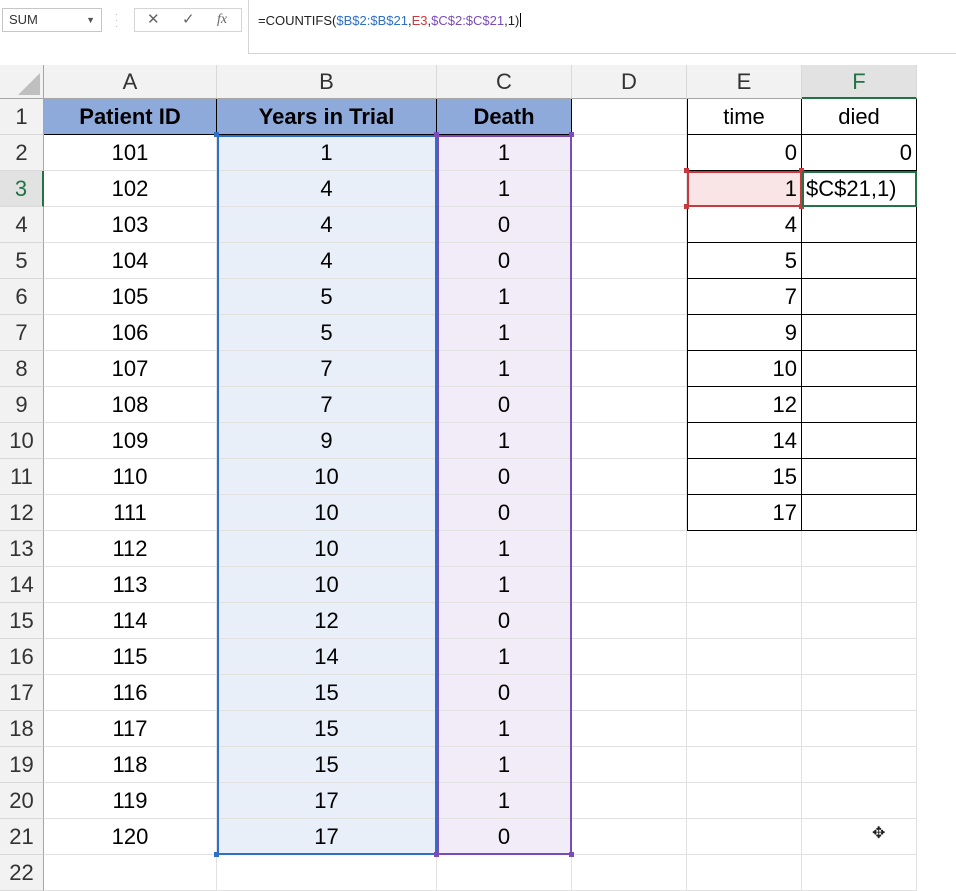 This screenshot has height=891, width=956. What do you see at coordinates (327, 82) in the screenshot?
I see `column-header-b: B` at bounding box center [327, 82].